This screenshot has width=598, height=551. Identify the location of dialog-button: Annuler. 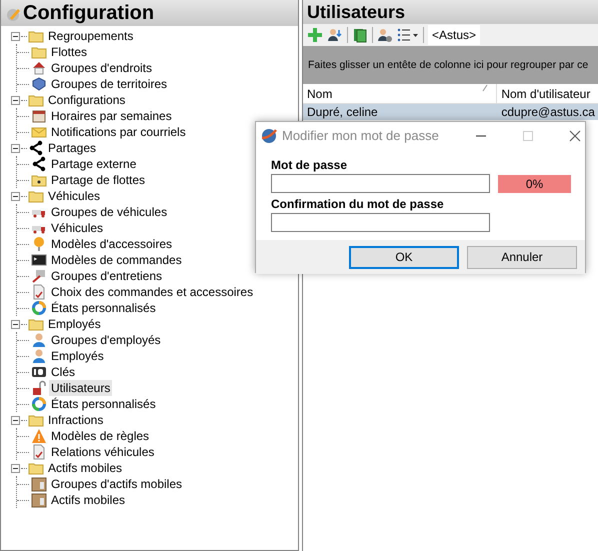
(522, 257).